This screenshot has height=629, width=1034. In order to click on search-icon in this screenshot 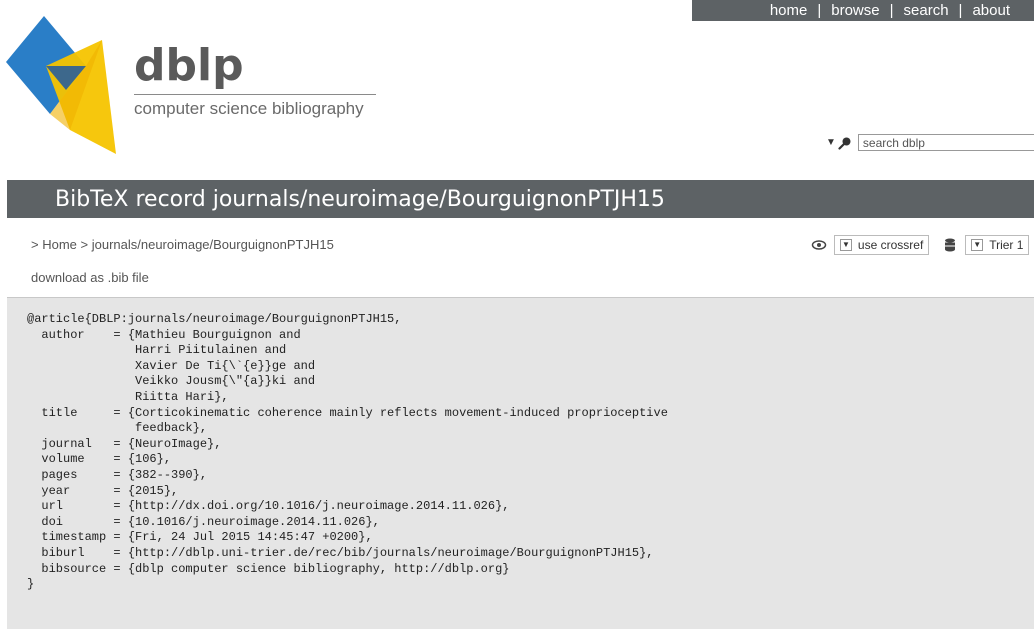, I will do `click(845, 143)`.